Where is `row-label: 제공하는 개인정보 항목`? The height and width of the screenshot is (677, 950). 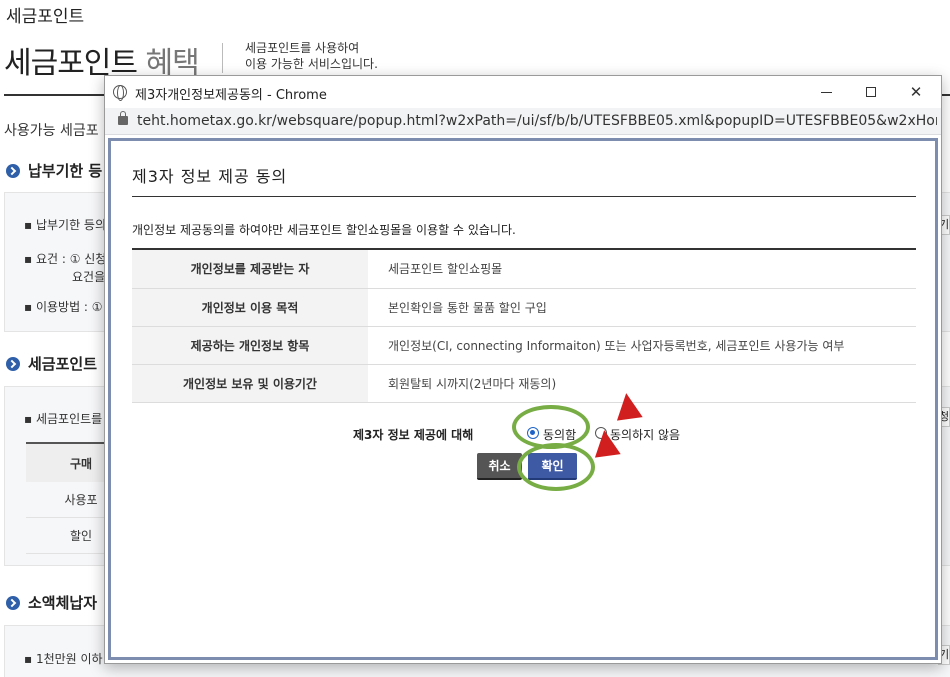
row-label: 제공하는 개인정보 항목 is located at coordinates (250, 345).